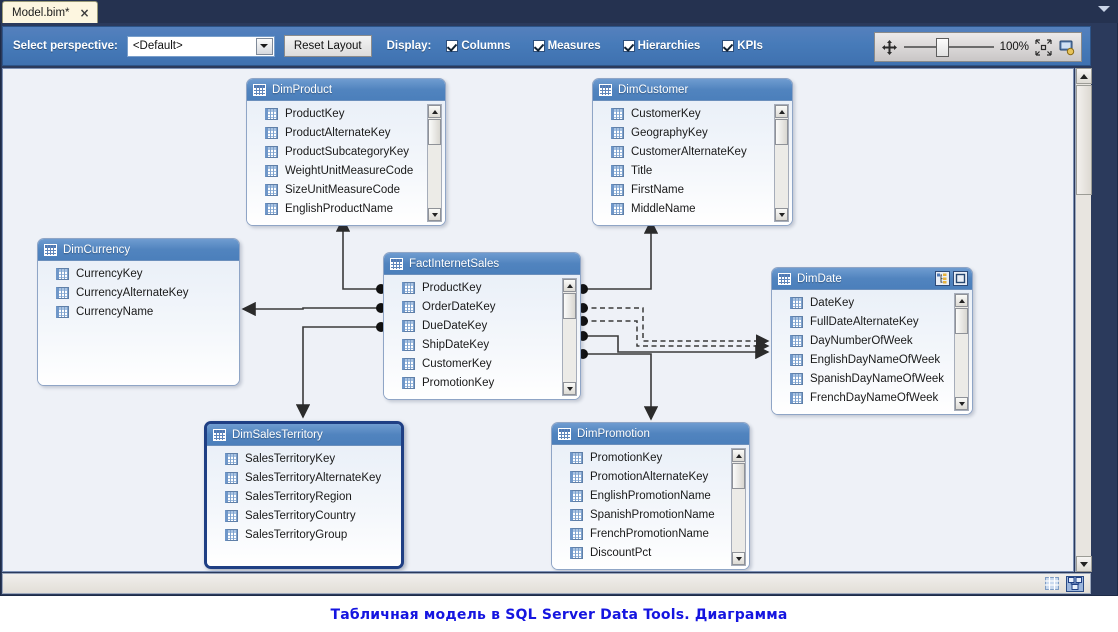 The height and width of the screenshot is (632, 1118). I want to click on diagram-view-icon, so click(1075, 583).